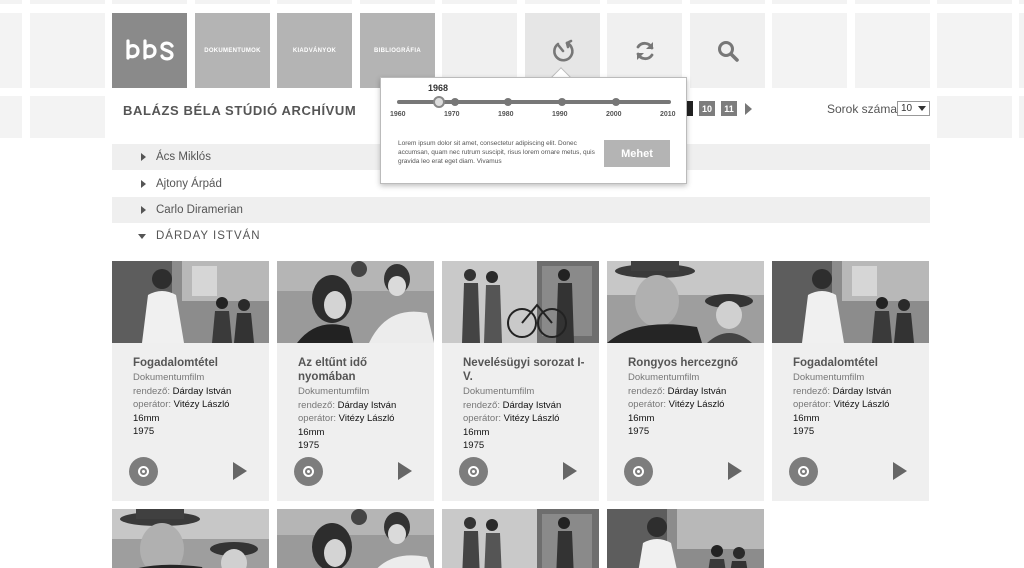 This screenshot has height=568, width=1024. Describe the element at coordinates (715, 108) in the screenshot. I see `pagination: 10 11` at that location.